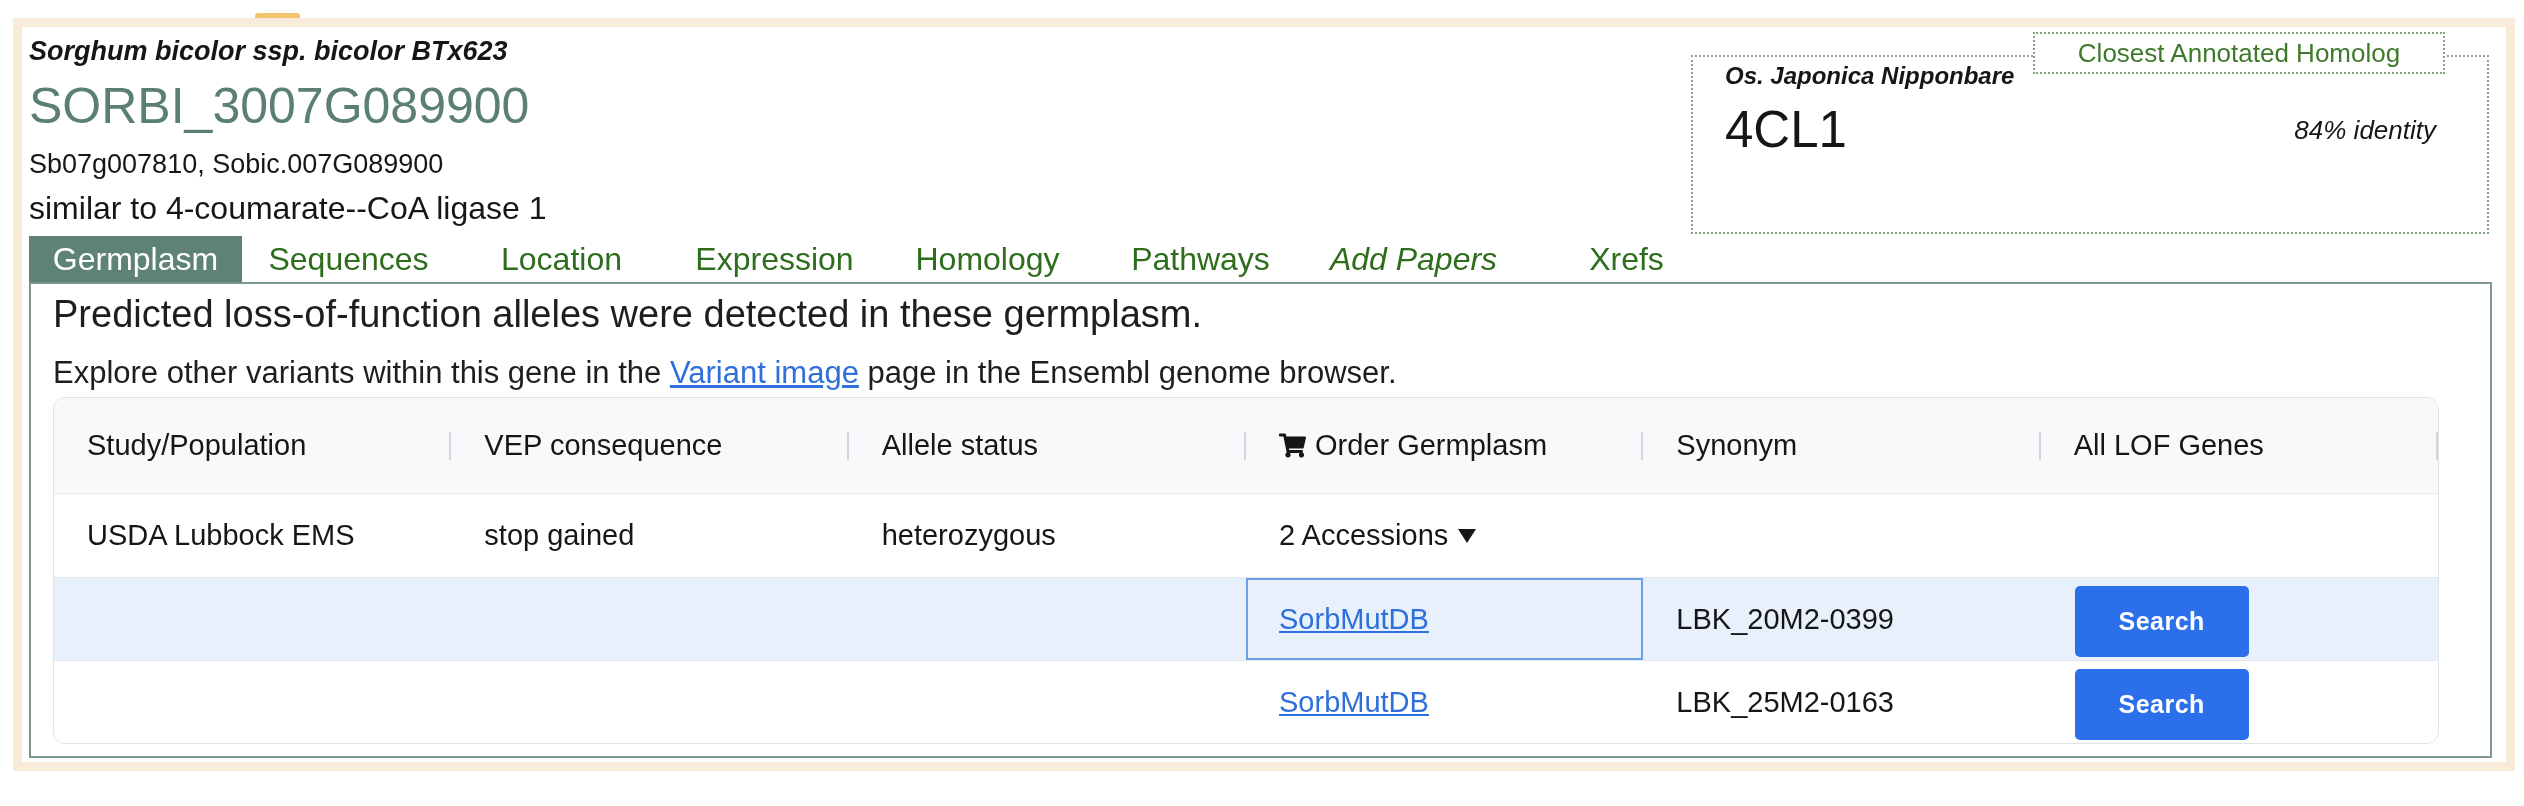 The image size is (2524, 806). I want to click on variant-image-link: Variant image, so click(764, 372).